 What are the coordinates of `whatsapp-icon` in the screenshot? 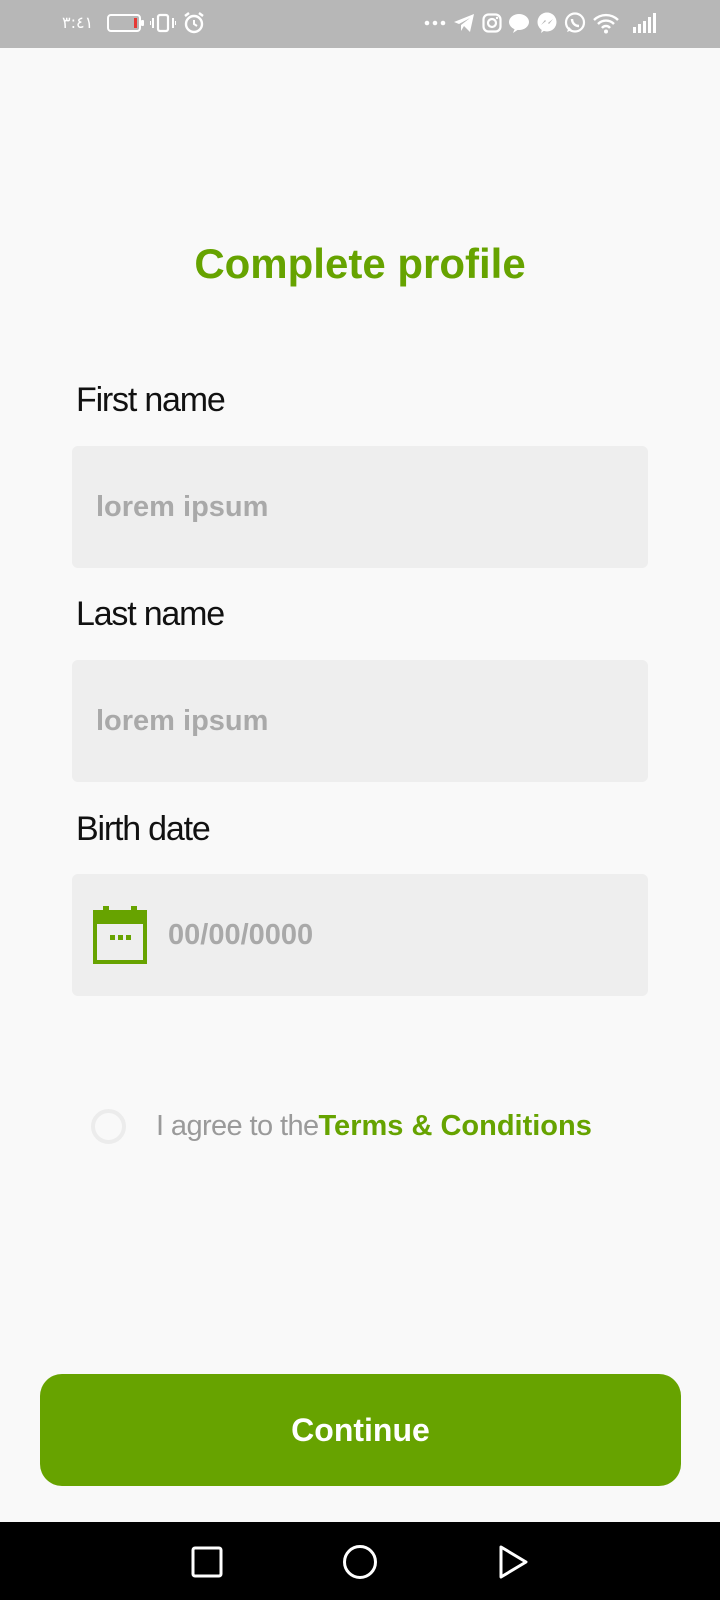 It's located at (575, 23).